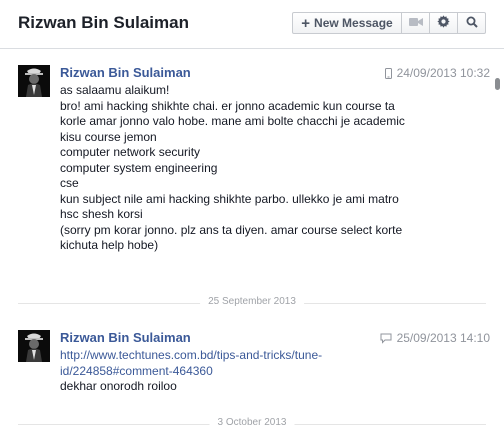  I want to click on settings-button, so click(444, 23).